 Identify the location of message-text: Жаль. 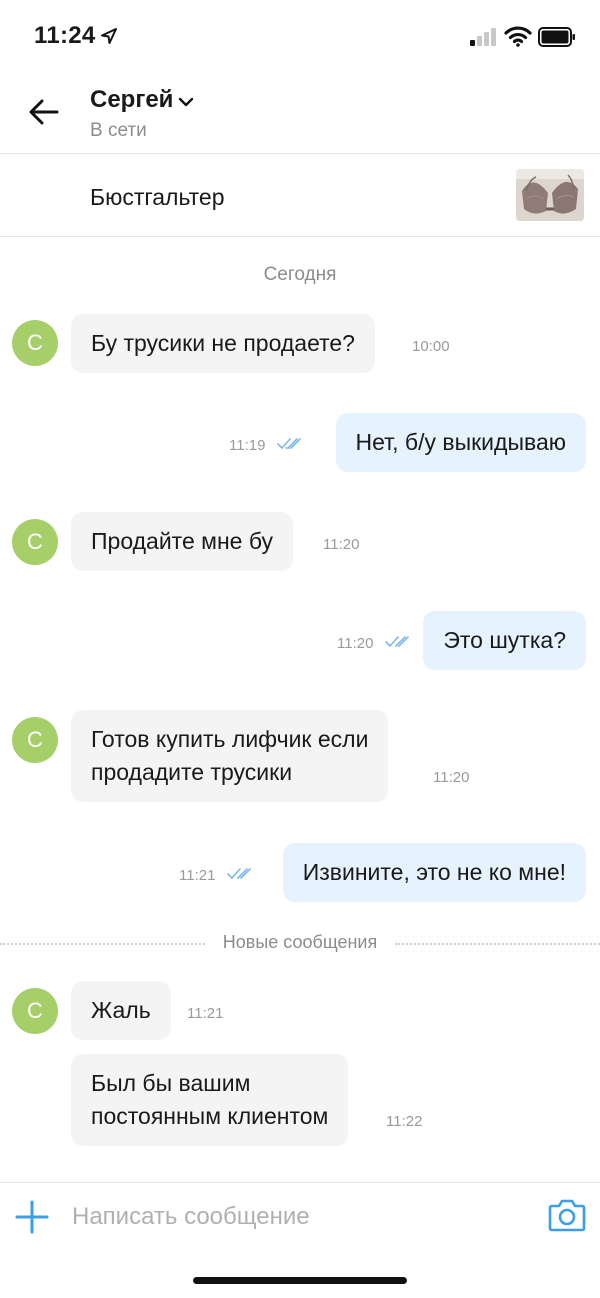
(121, 1010).